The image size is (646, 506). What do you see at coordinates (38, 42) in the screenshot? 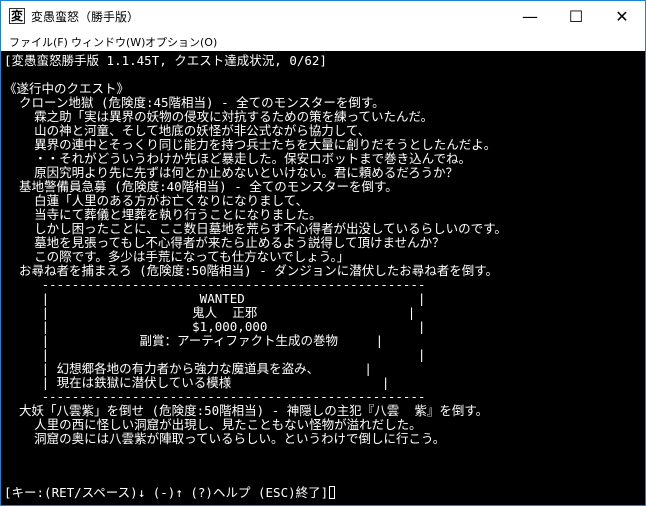
I see `menu-file: ファイル(F)` at bounding box center [38, 42].